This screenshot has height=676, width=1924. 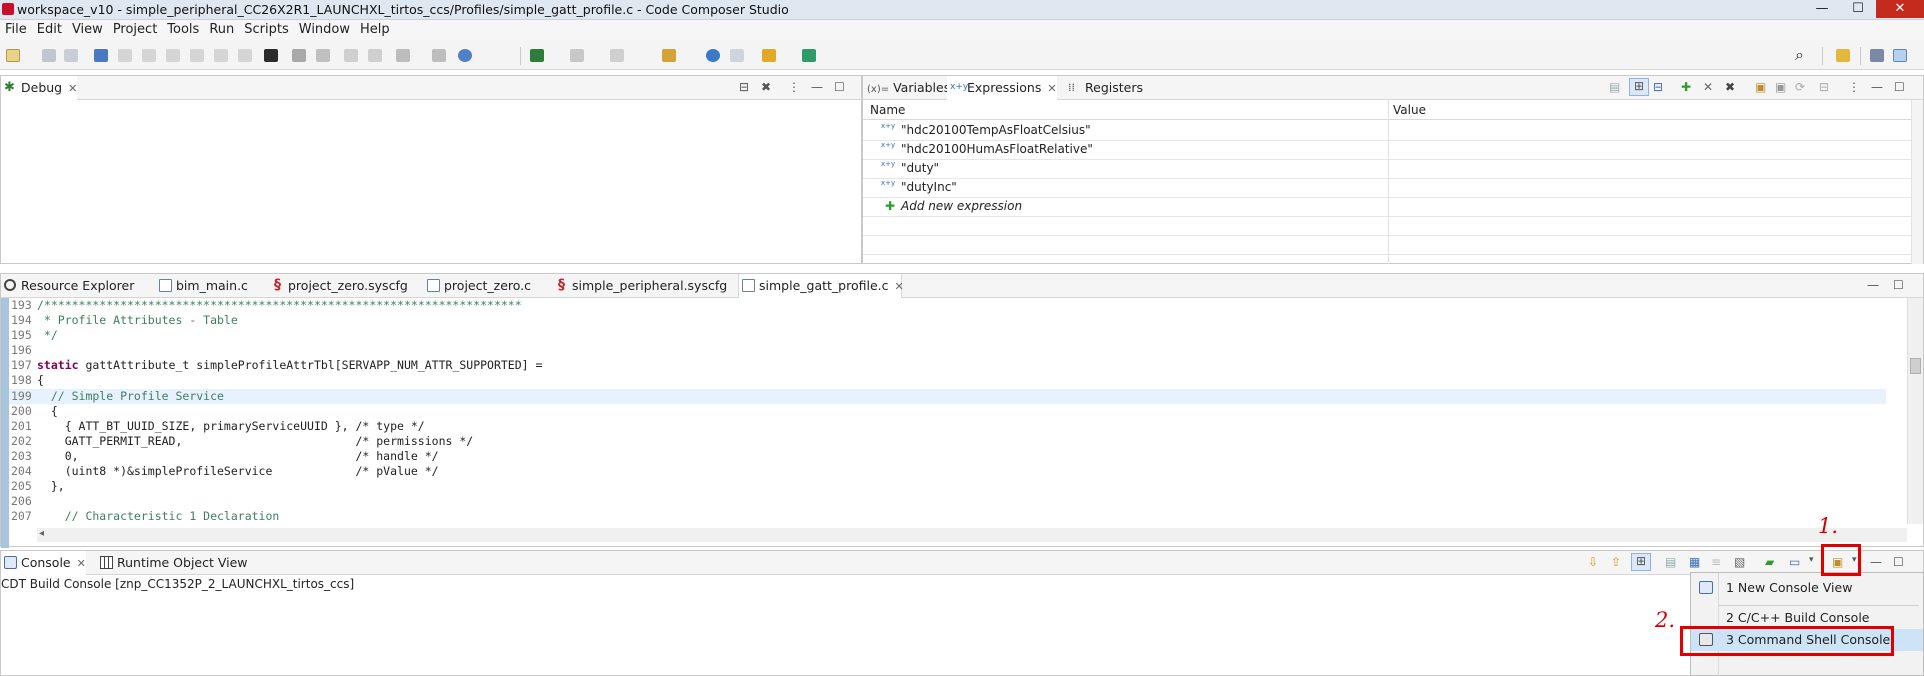 I want to click on new-group-icon: ▣, so click(x=1760, y=87).